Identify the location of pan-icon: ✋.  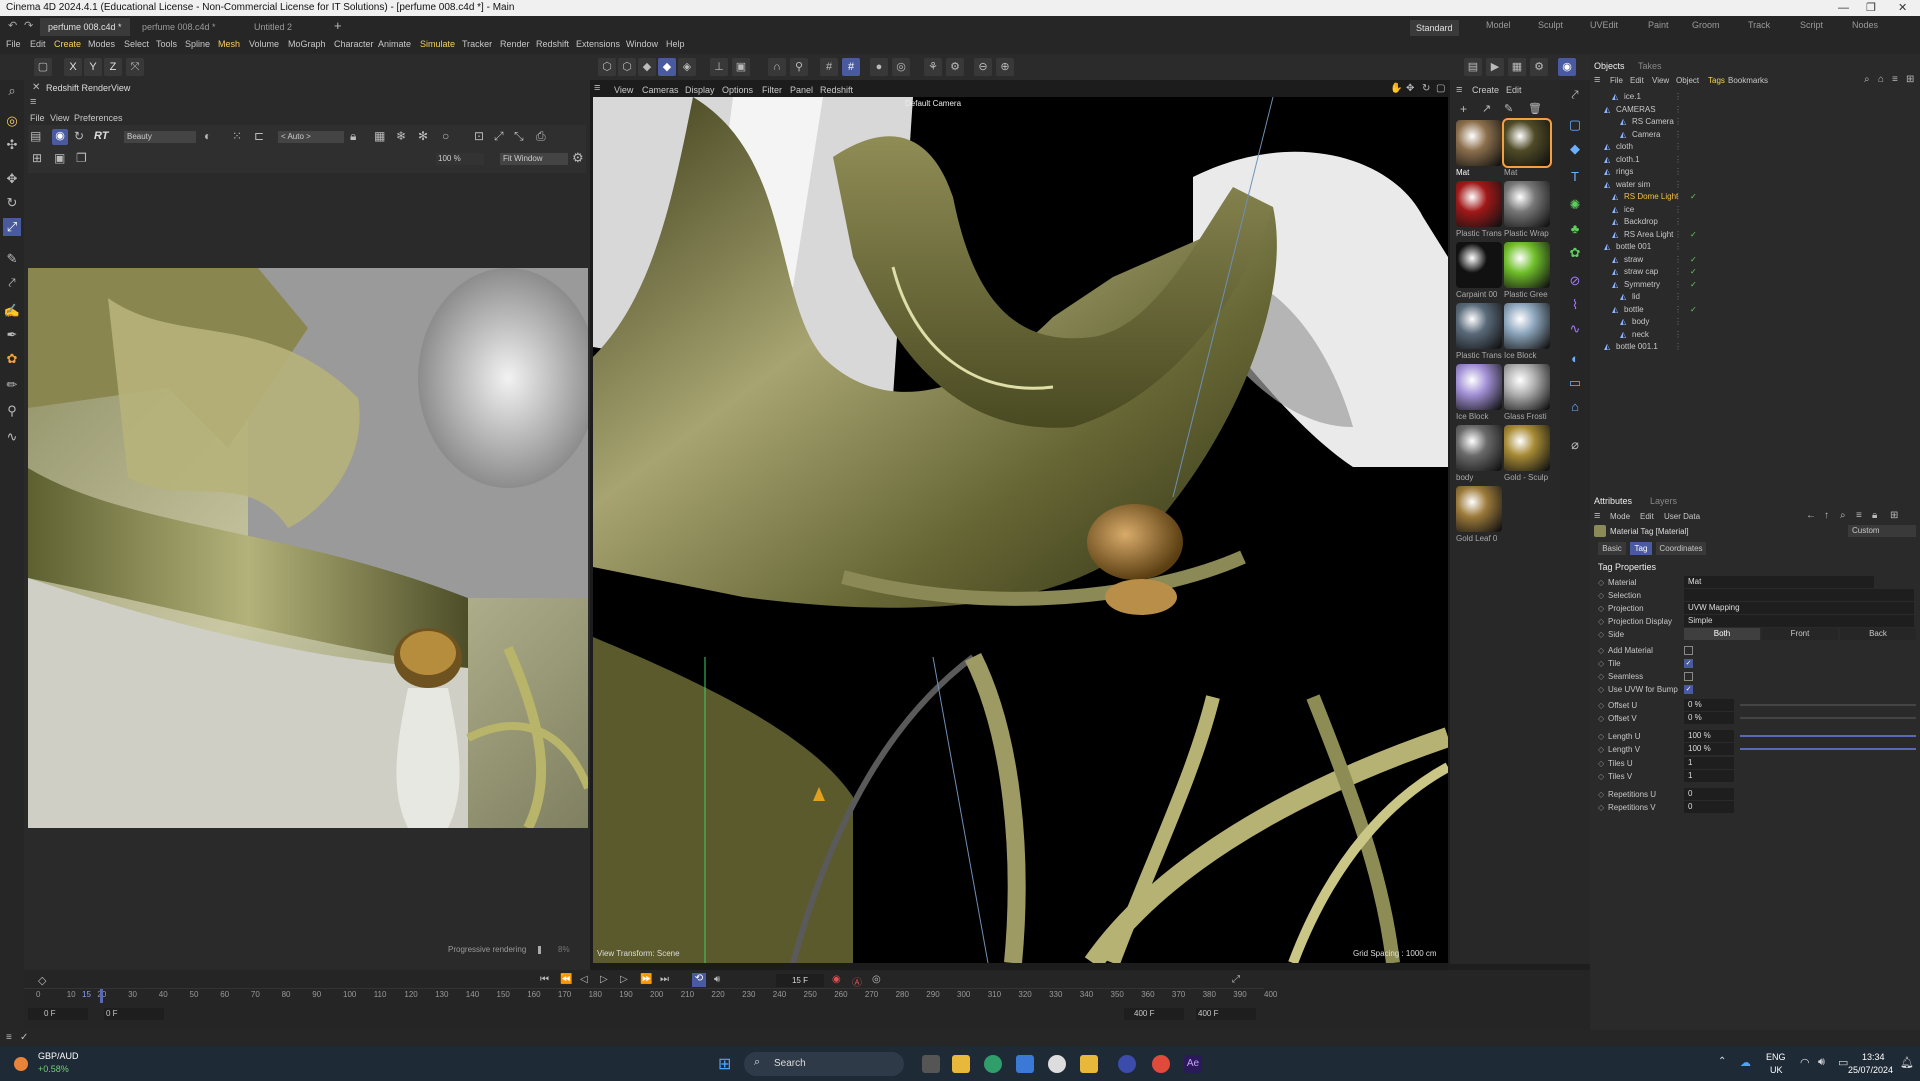
(1396, 88).